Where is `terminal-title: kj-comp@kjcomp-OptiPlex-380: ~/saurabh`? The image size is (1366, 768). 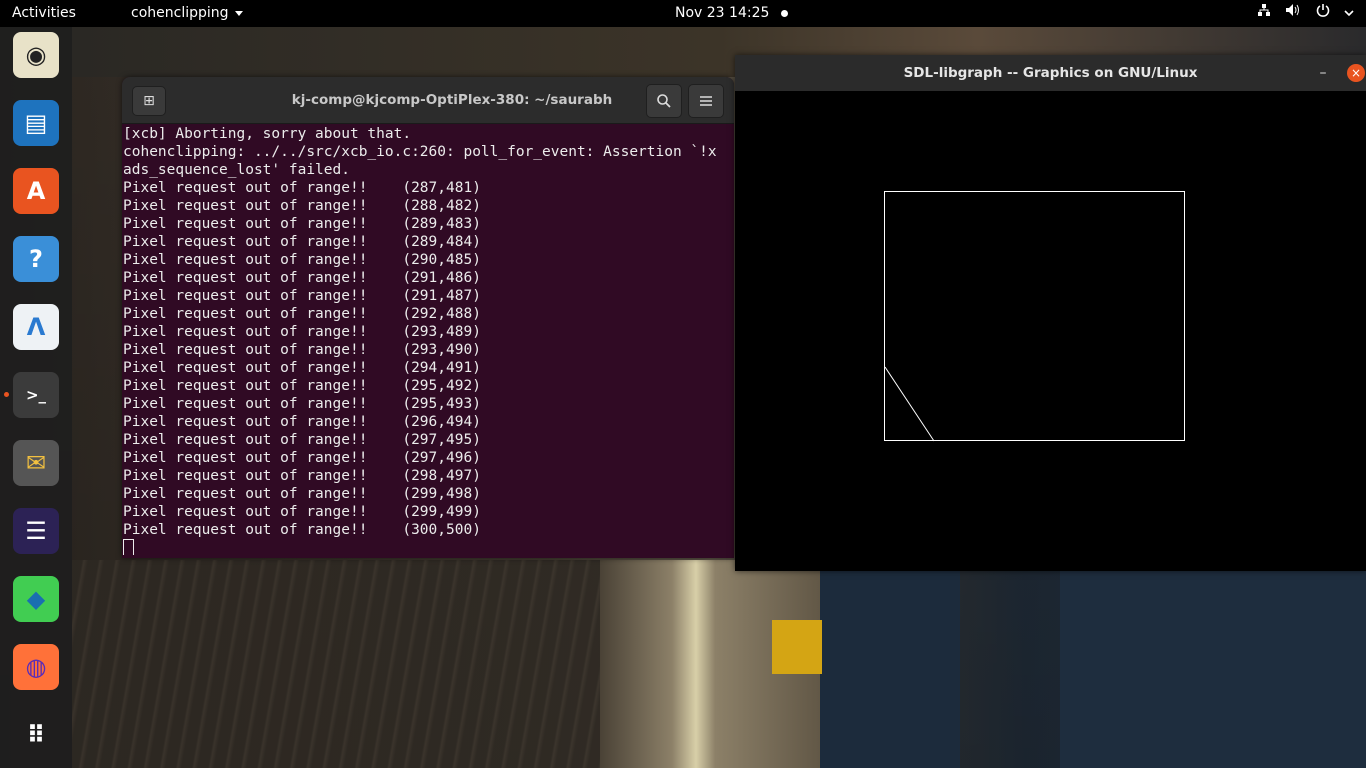
terminal-title: kj-comp@kjcomp-OptiPlex-380: ~/saurabh is located at coordinates (452, 100).